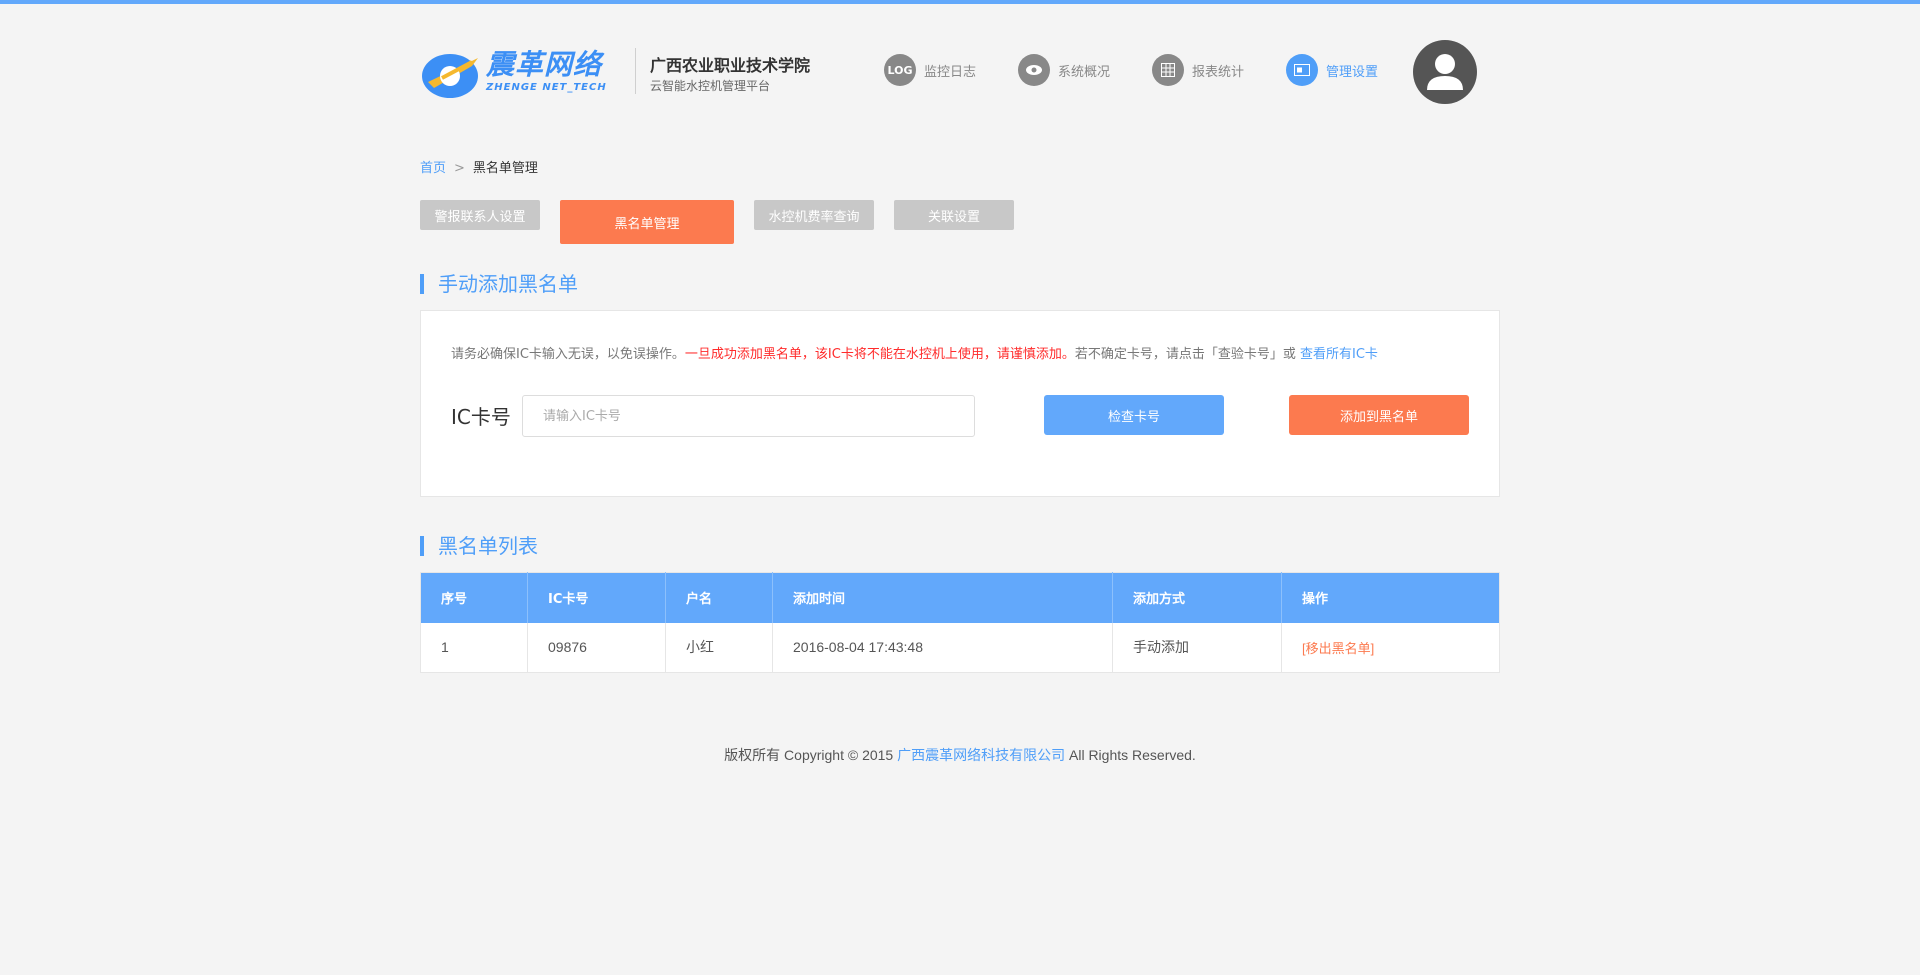  Describe the element at coordinates (1391, 648) in the screenshot. I see `cell-action: [移出黑名单]` at that location.